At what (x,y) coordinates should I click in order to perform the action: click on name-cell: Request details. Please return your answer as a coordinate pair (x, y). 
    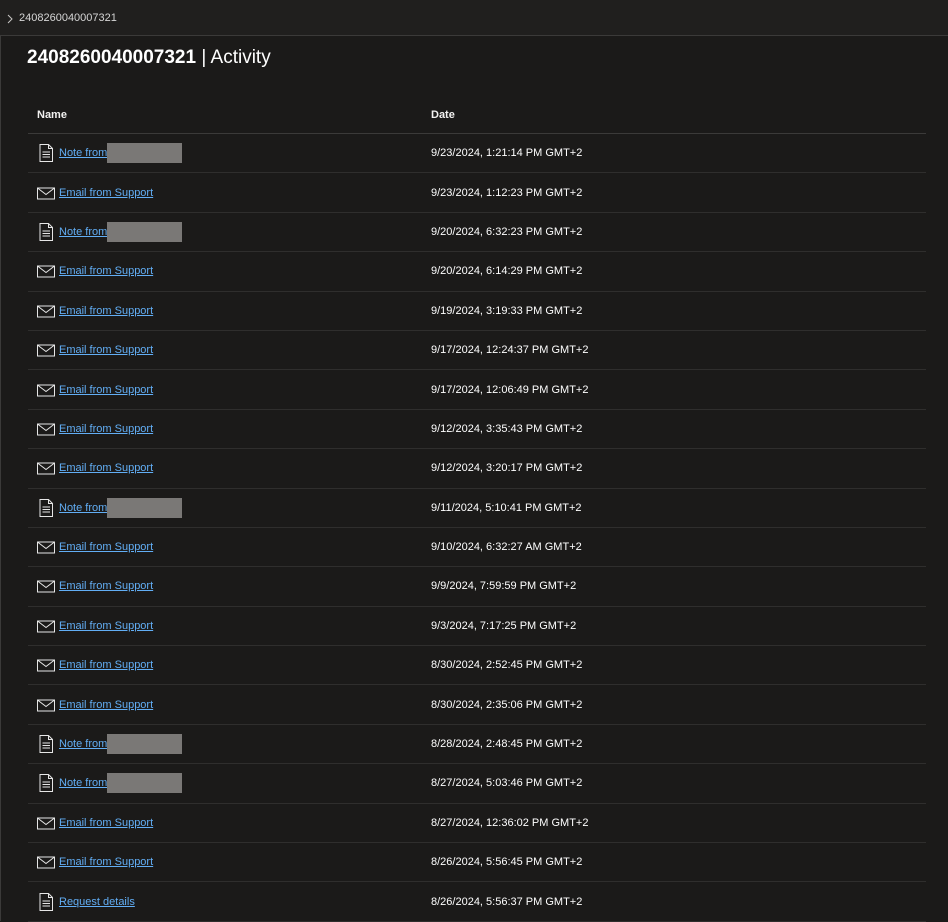
    Looking at the image, I should click on (229, 902).